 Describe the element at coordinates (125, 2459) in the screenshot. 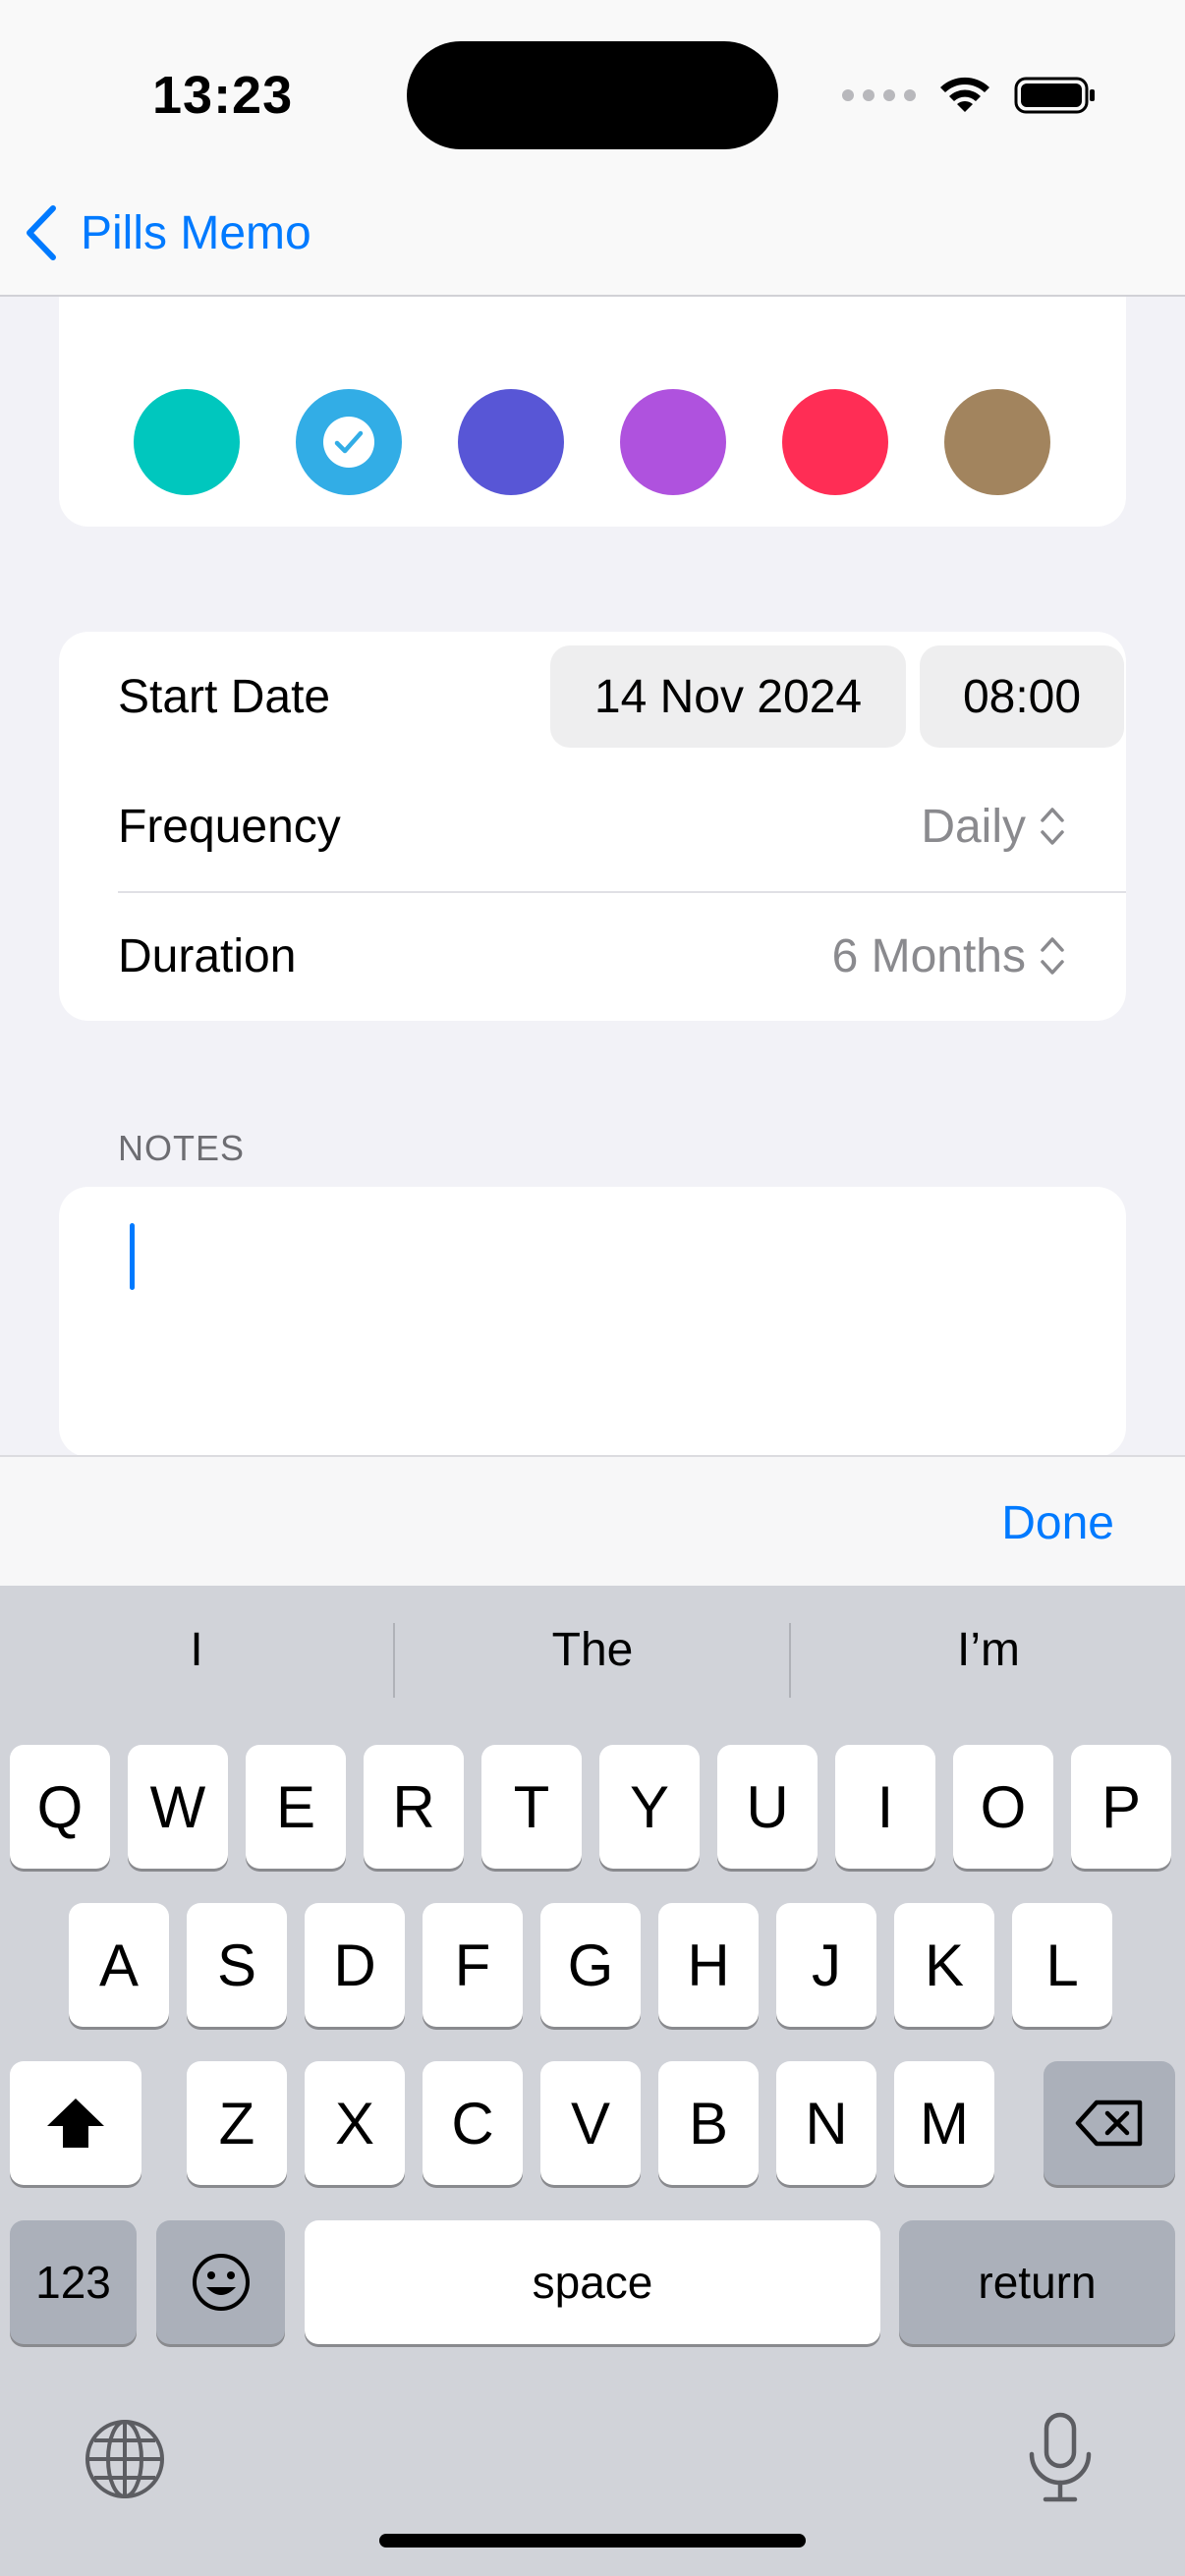

I see `globe-icon` at that location.